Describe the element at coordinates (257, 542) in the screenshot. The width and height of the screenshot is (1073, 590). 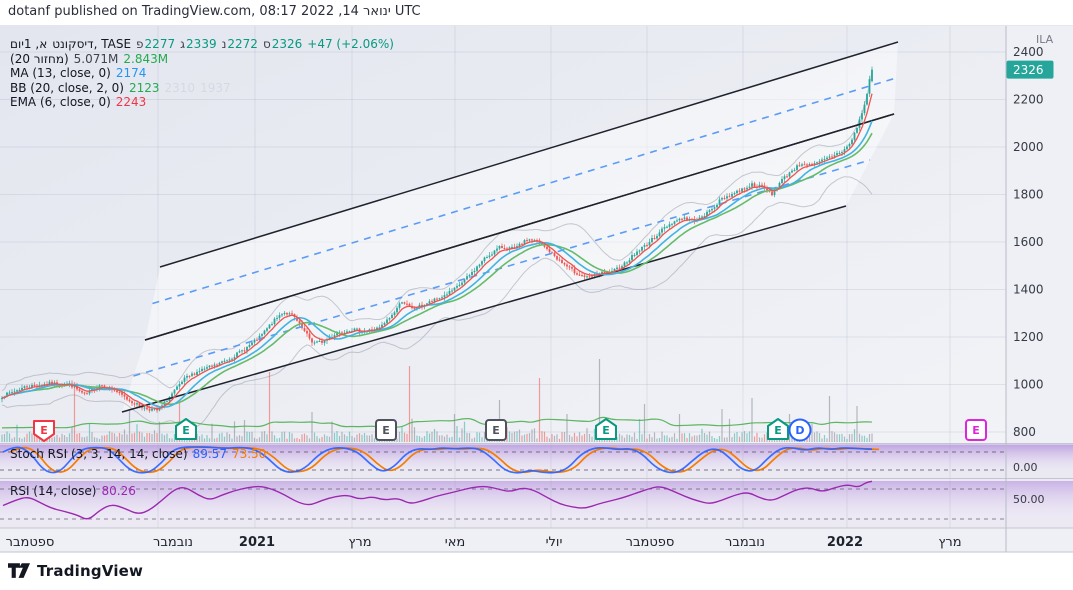
I see `svg-text: 2021` at that location.